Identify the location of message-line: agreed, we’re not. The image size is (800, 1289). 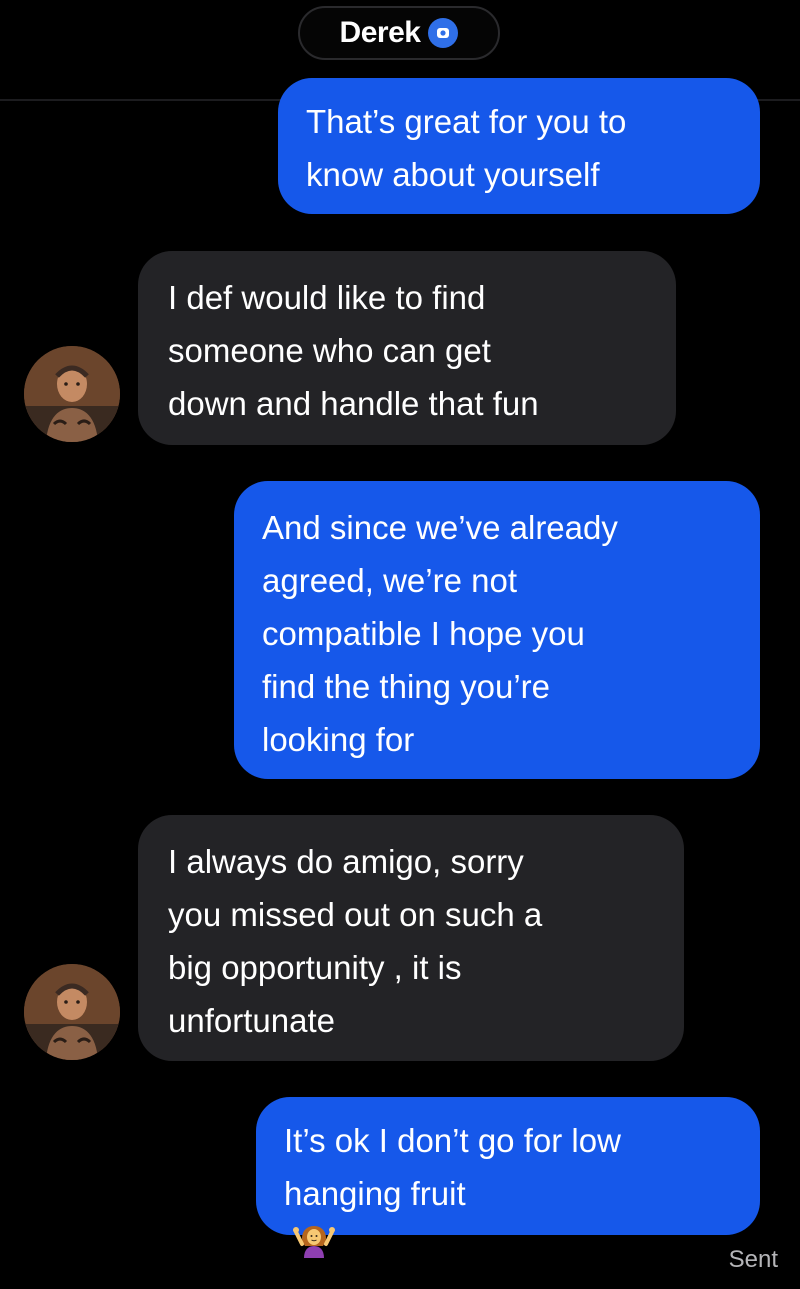
(389, 580).